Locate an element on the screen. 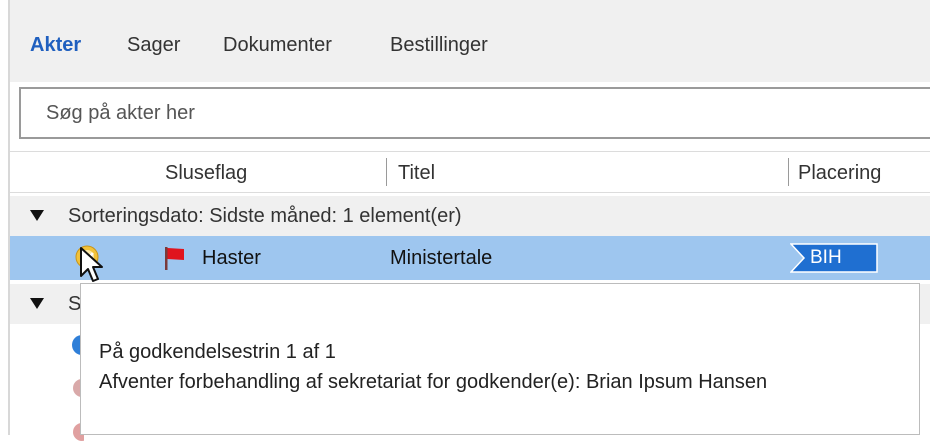  tab-akter: Akter is located at coordinates (55, 45).